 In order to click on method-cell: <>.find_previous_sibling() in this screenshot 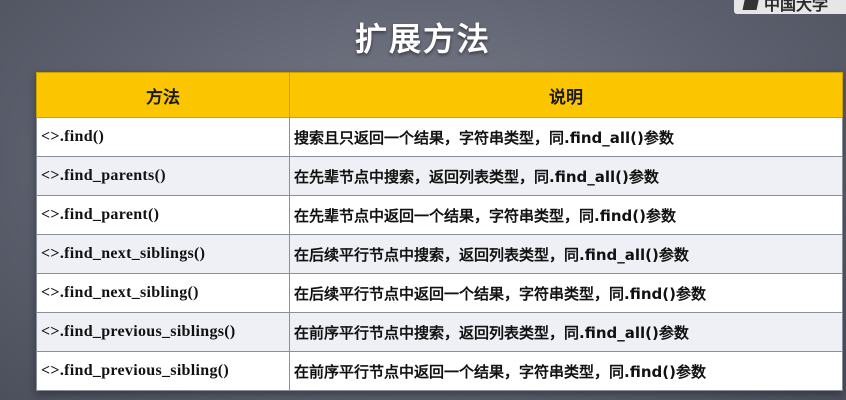, I will do `click(163, 371)`.